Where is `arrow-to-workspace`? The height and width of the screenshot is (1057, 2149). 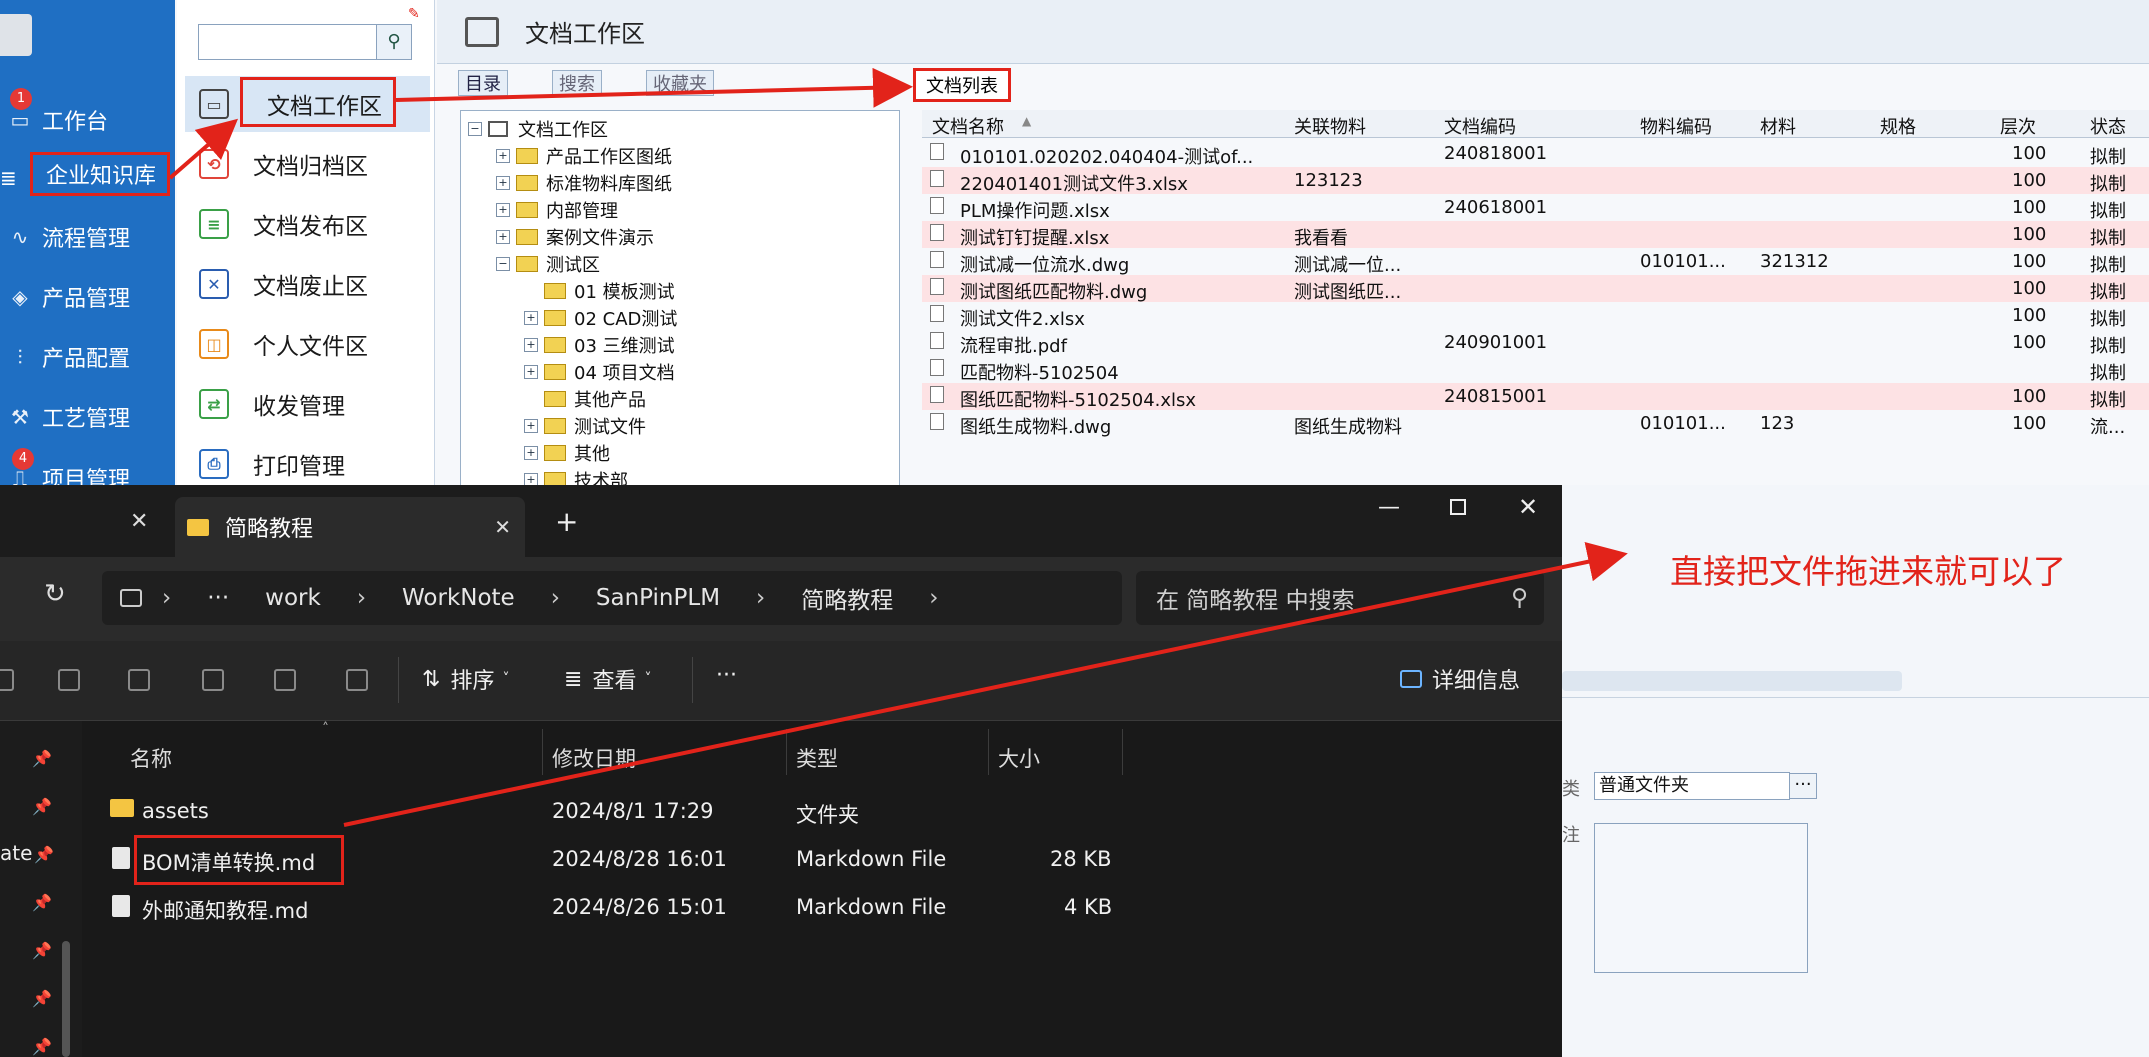
arrow-to-workspace is located at coordinates (203, 149).